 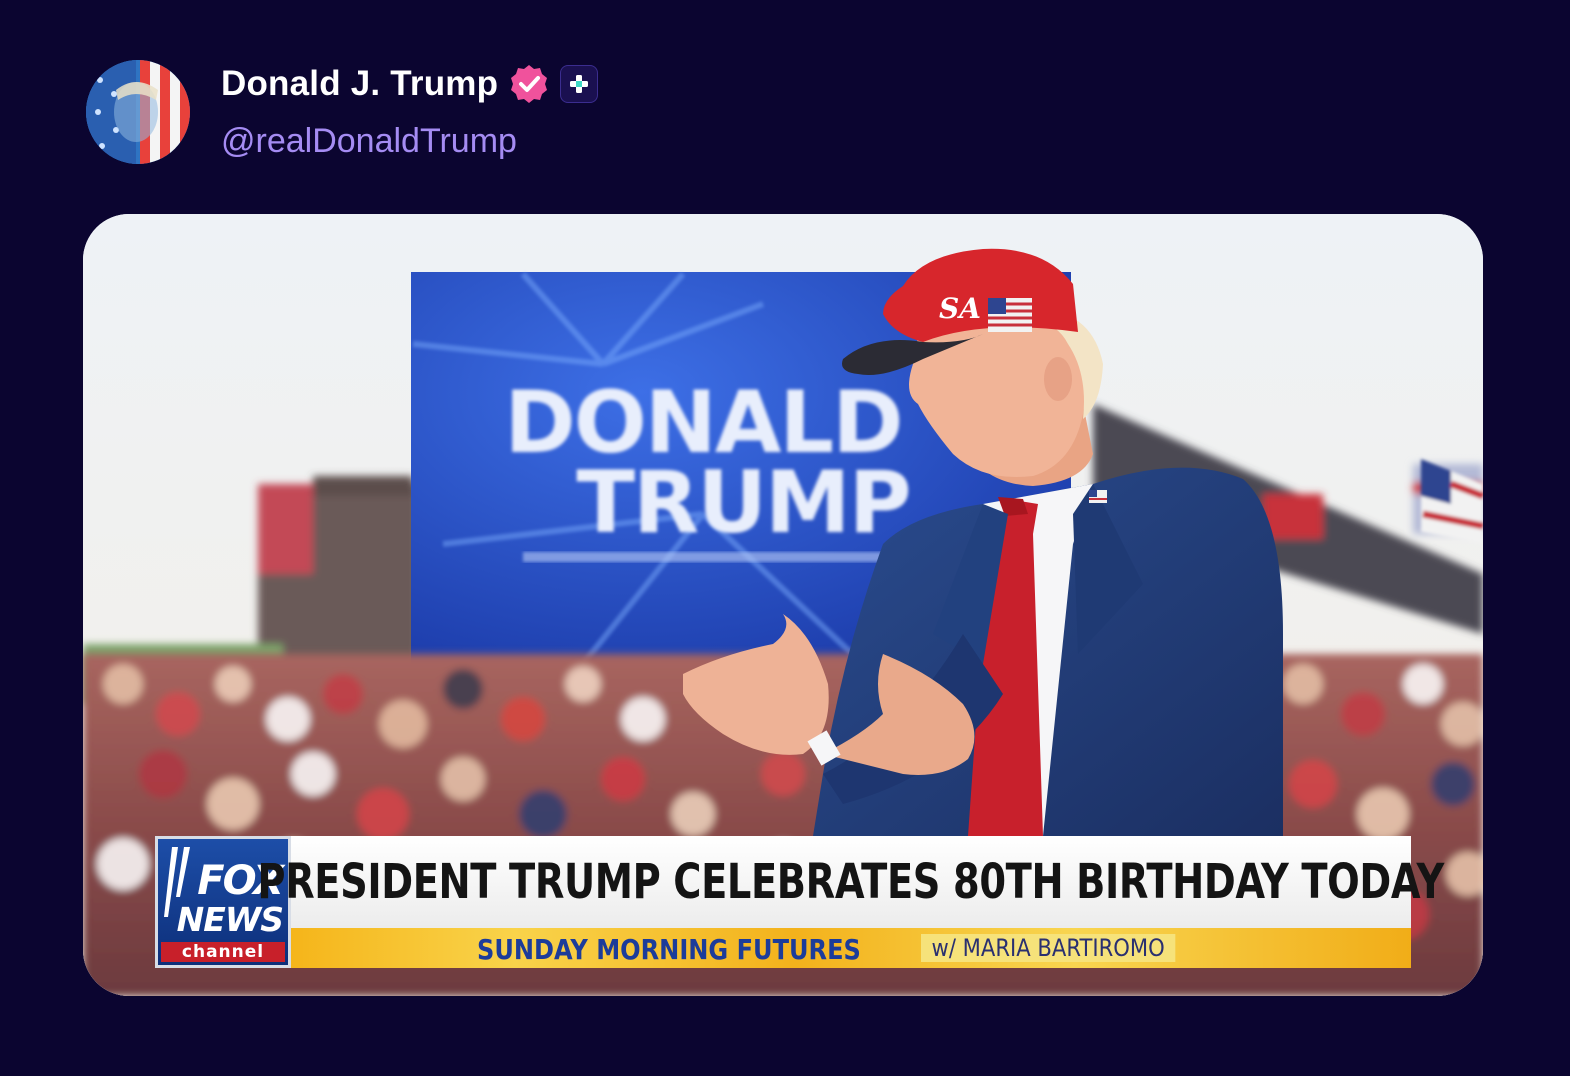 What do you see at coordinates (223, 952) in the screenshot?
I see `channel-logo-text: channel` at bounding box center [223, 952].